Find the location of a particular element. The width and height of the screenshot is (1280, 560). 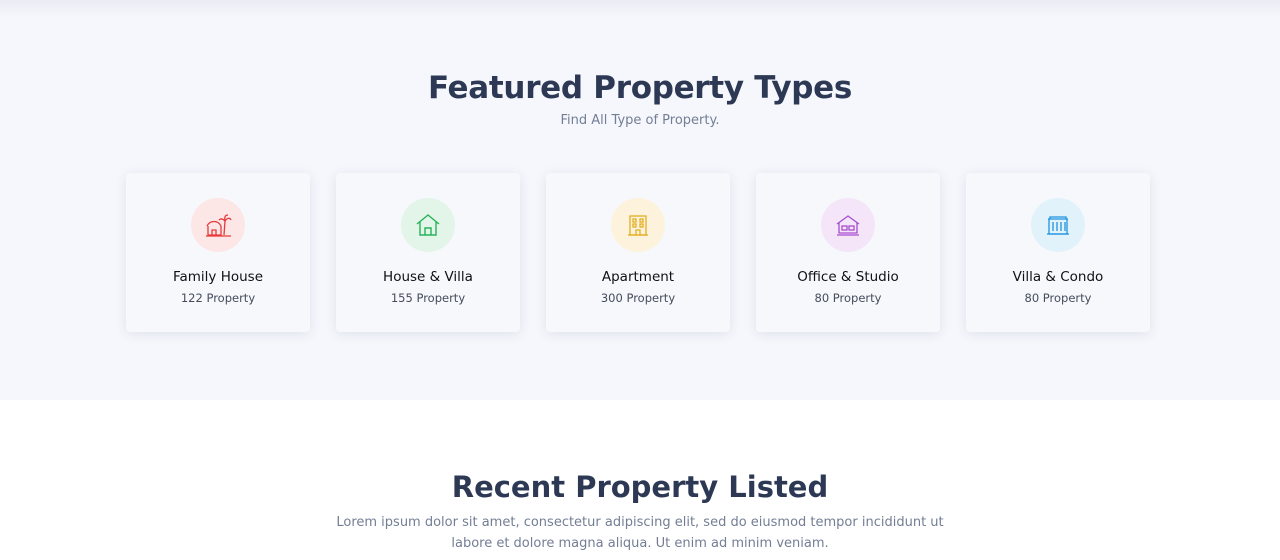

property-type-card-family-house: Family House 122 Property is located at coordinates (218, 252).